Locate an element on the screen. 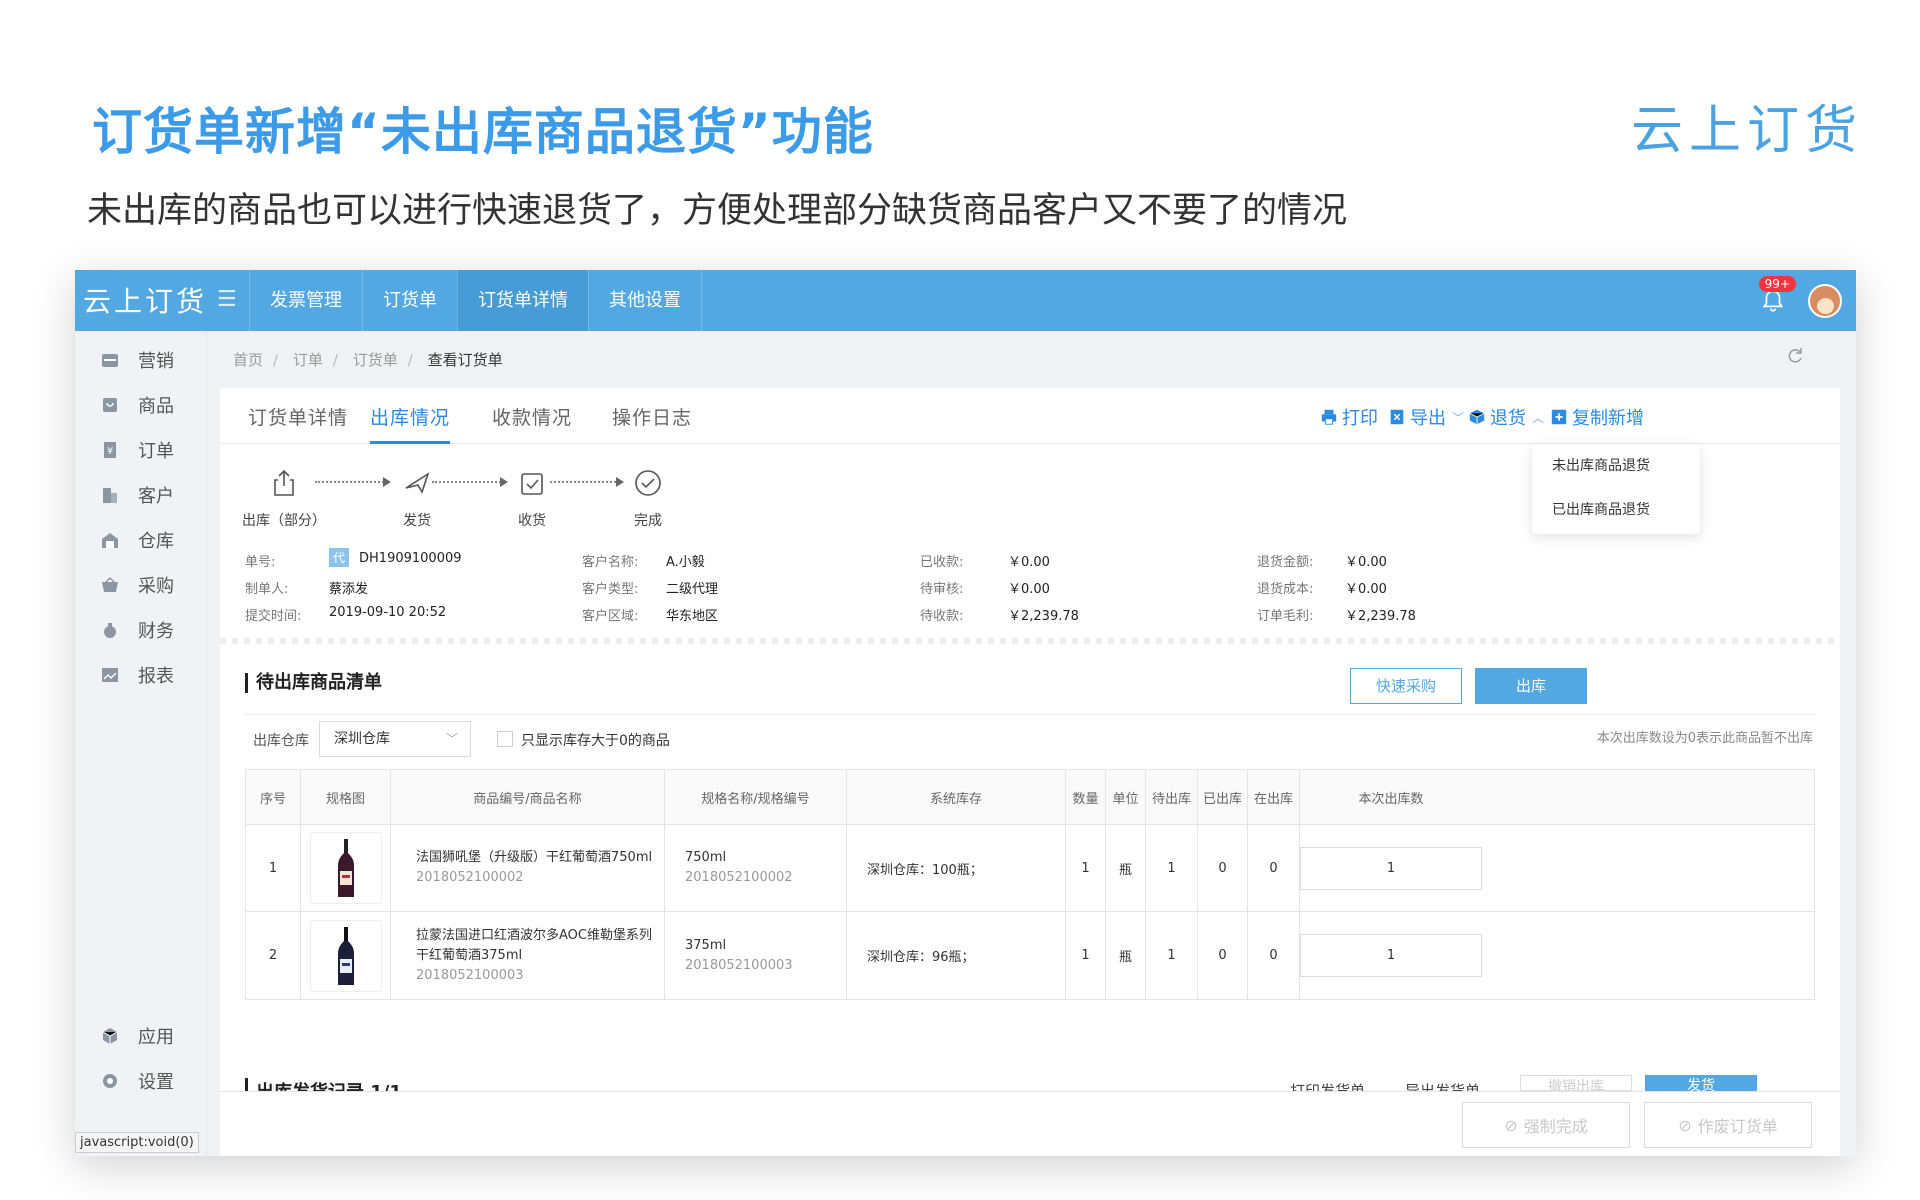  customer-name: A.小毅 is located at coordinates (685, 562).